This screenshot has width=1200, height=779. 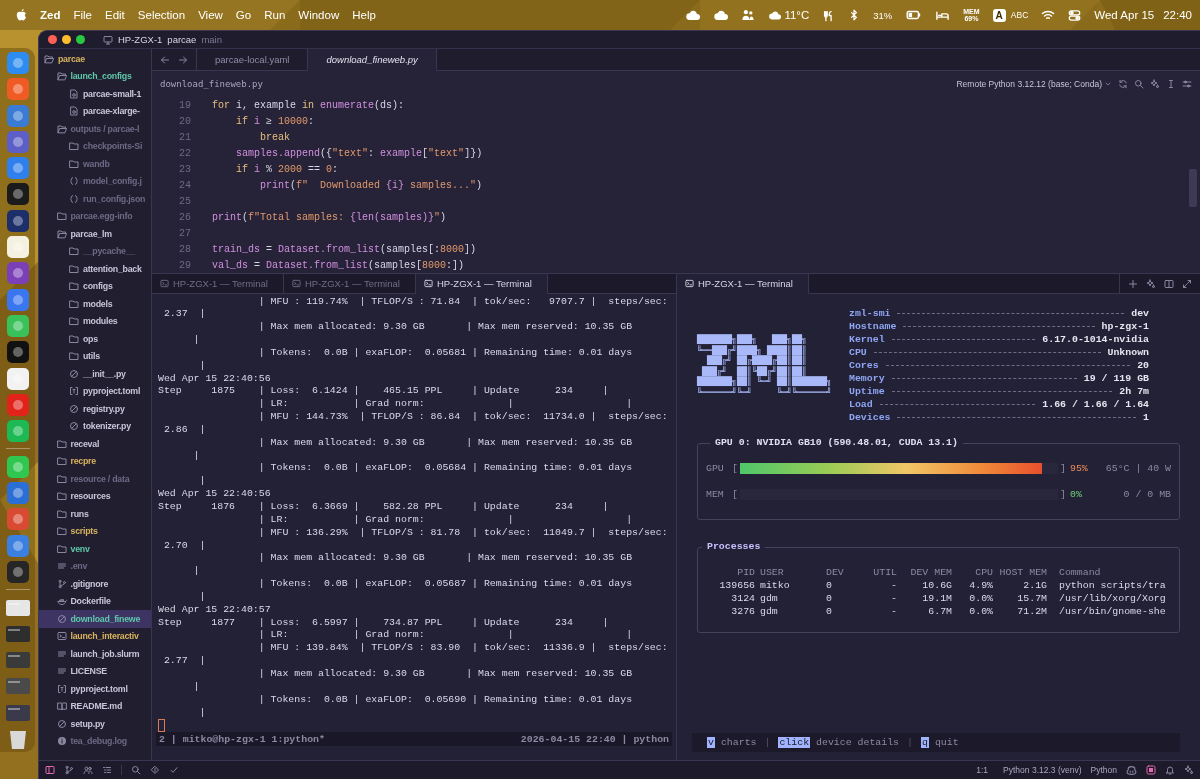 I want to click on terminal-cursor, so click(x=161, y=726).